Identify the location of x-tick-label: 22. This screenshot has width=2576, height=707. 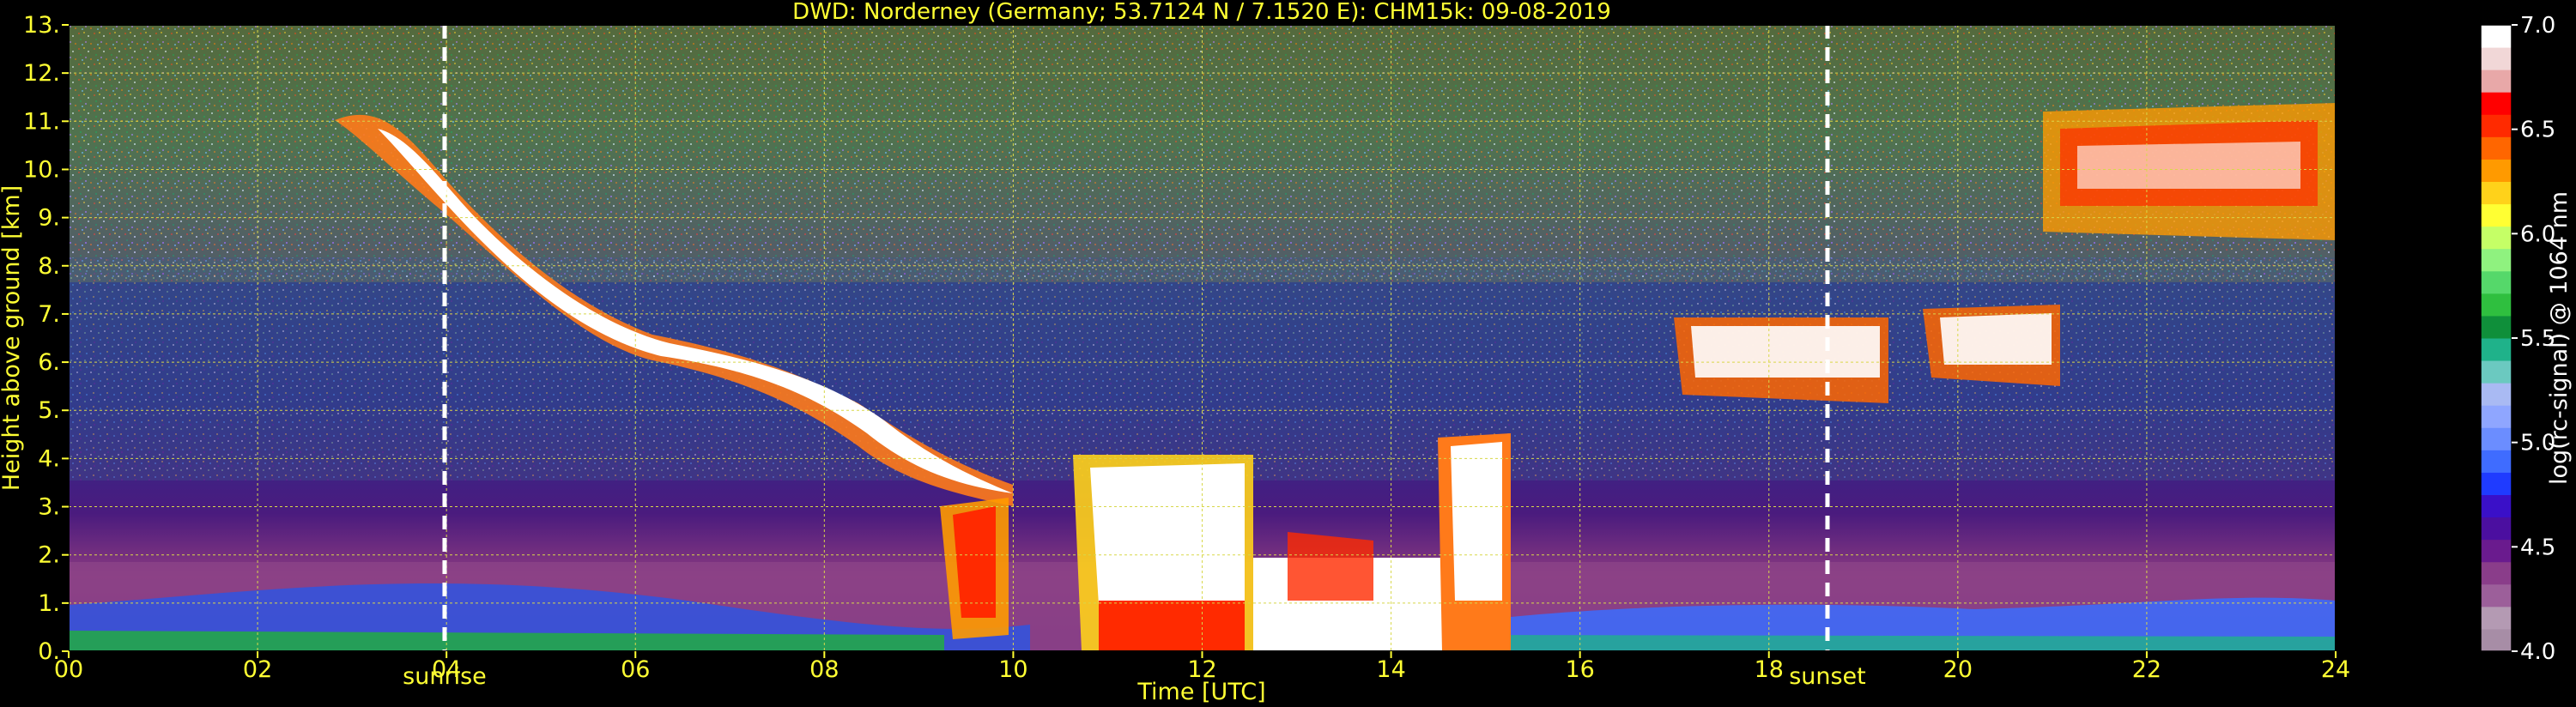
(2146, 670).